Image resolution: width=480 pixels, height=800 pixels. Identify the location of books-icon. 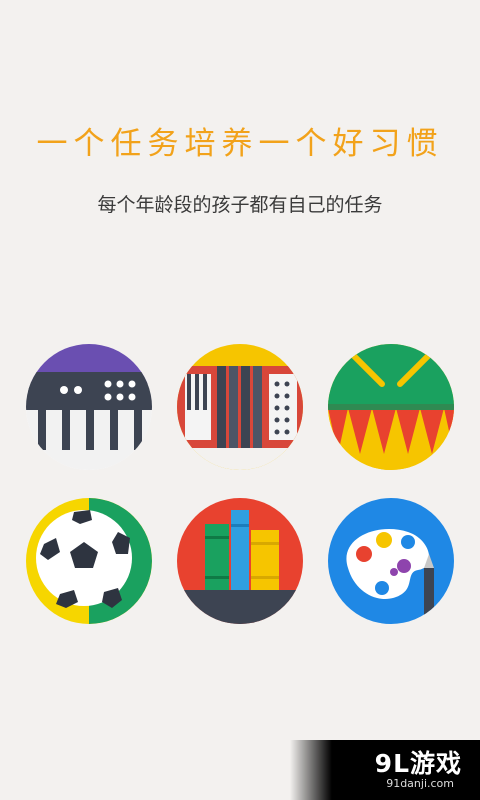
(240, 561).